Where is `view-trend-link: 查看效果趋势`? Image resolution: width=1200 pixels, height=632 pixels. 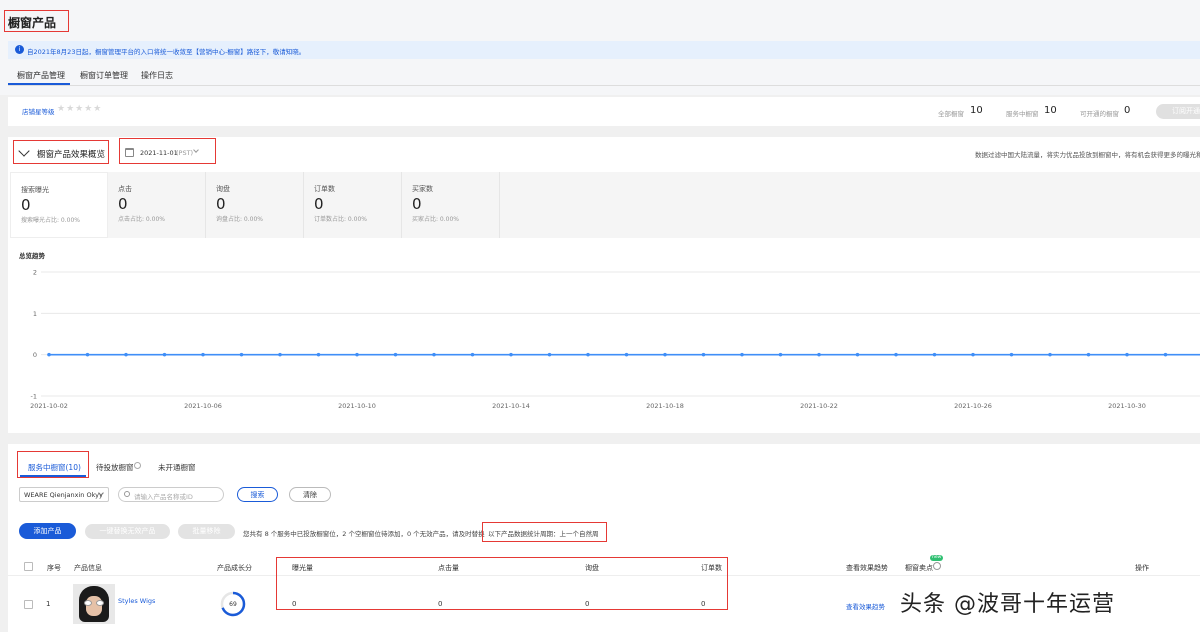 view-trend-link: 查看效果趋势 is located at coordinates (865, 606).